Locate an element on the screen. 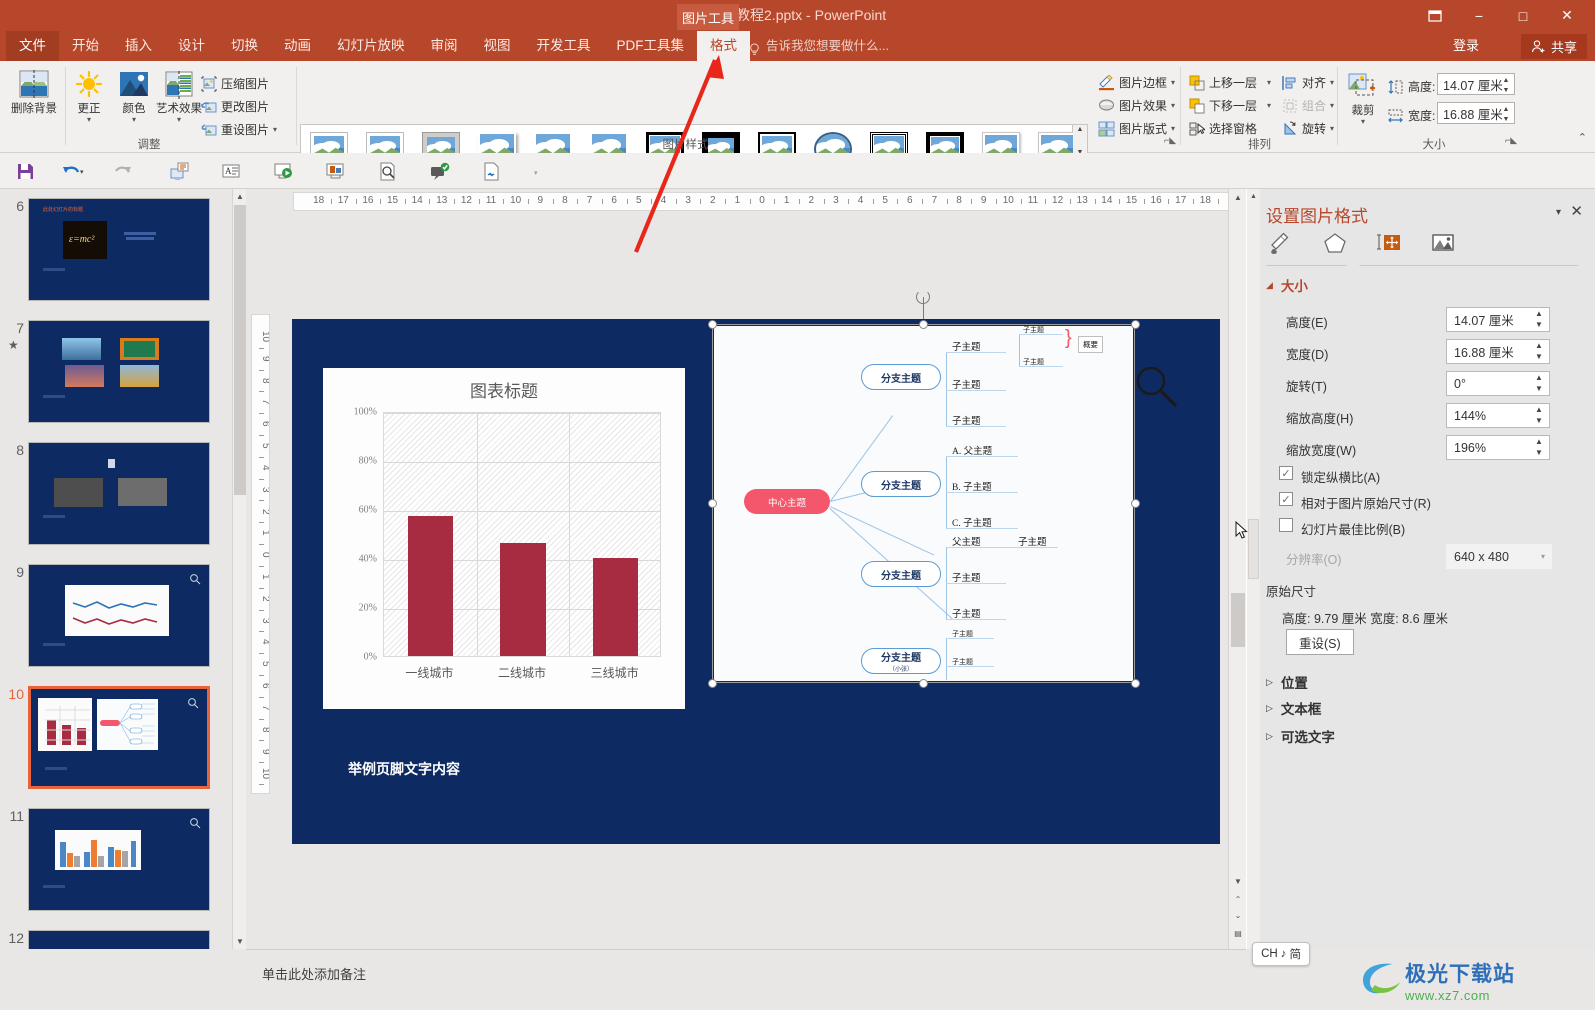  align-caret-icon: ▾ is located at coordinates (1332, 82).